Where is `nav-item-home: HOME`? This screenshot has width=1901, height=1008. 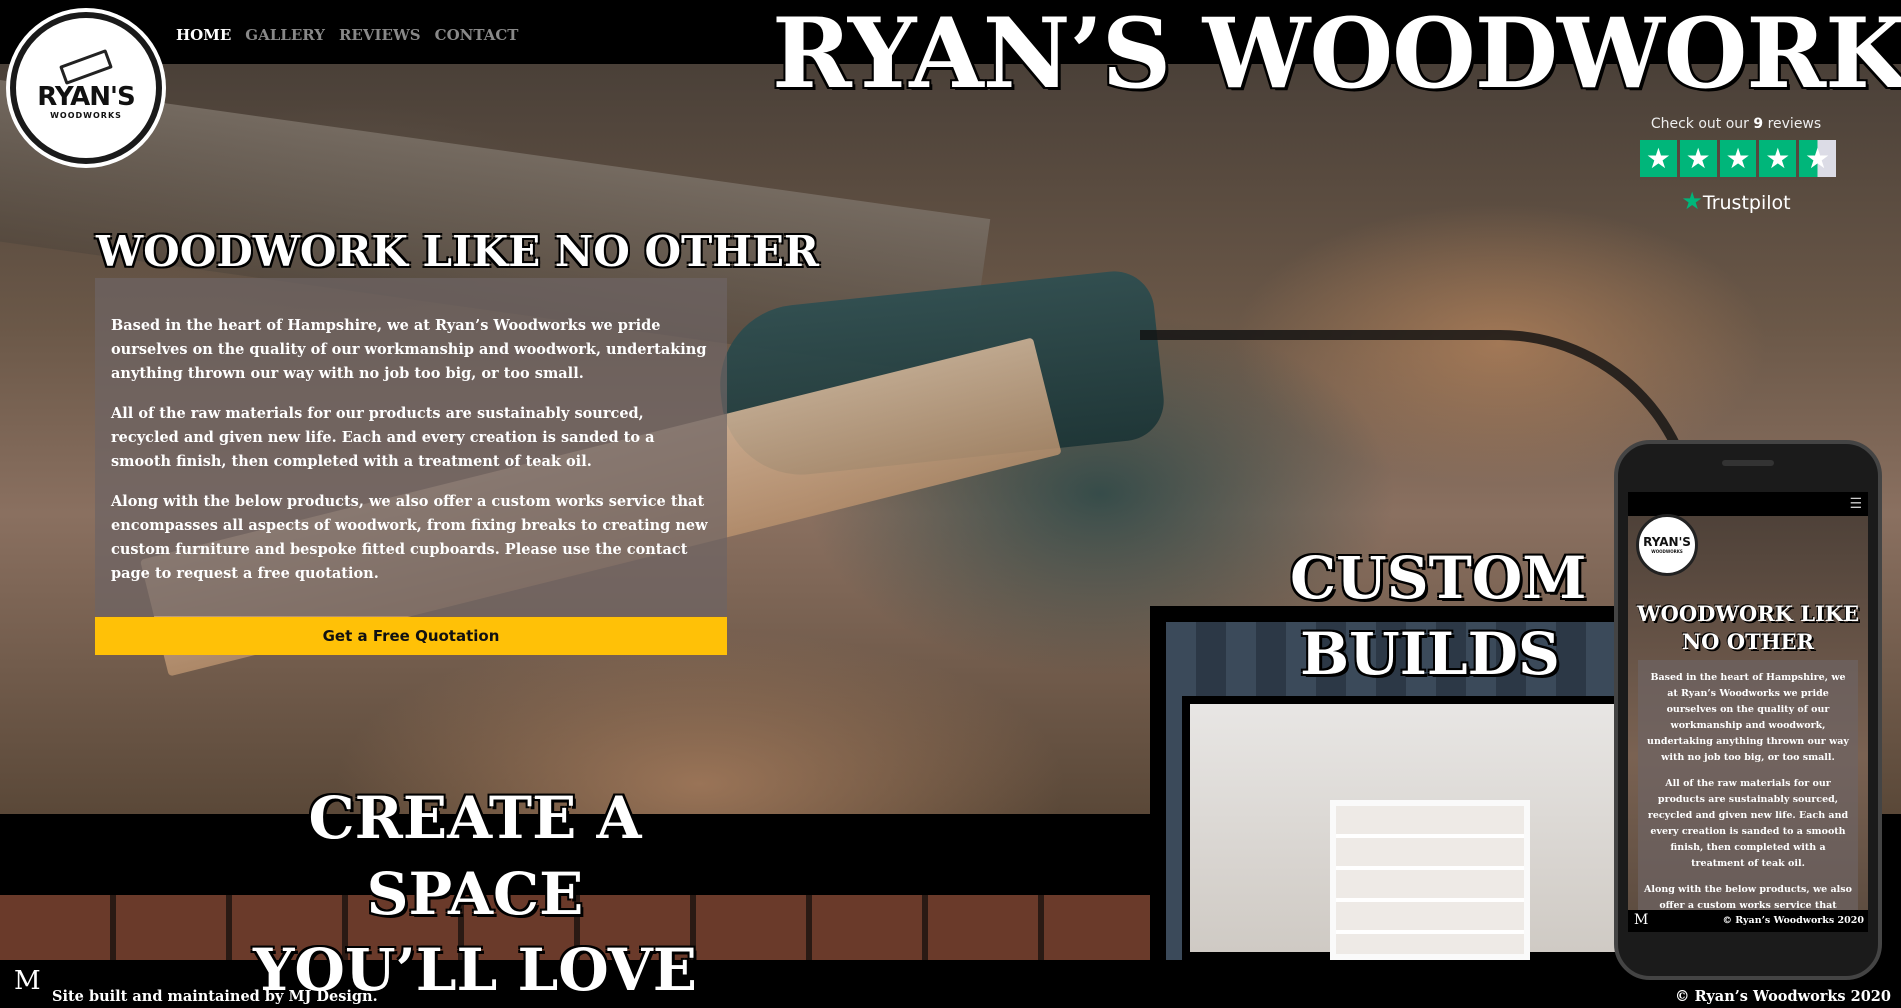 nav-item-home: HOME is located at coordinates (203, 35).